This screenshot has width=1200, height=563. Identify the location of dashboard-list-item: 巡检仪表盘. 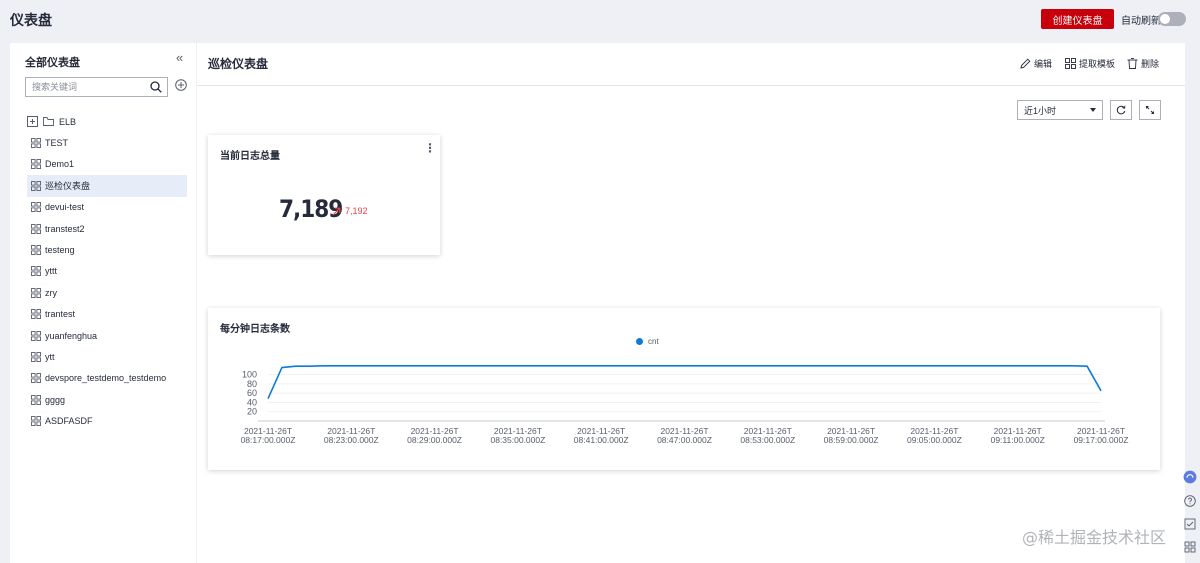
(107, 186).